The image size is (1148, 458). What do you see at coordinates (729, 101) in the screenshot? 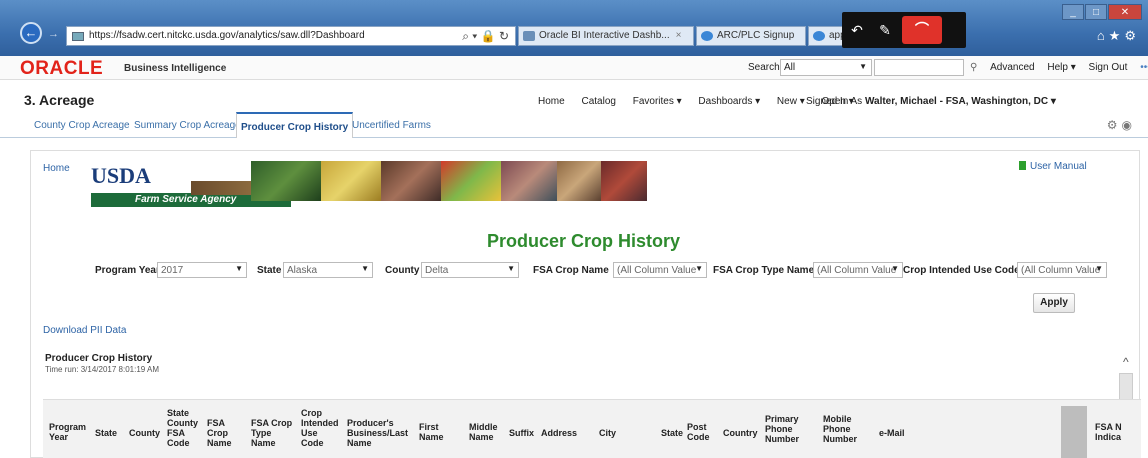
I see `menu-dashboards: Dashboards ▾` at bounding box center [729, 101].